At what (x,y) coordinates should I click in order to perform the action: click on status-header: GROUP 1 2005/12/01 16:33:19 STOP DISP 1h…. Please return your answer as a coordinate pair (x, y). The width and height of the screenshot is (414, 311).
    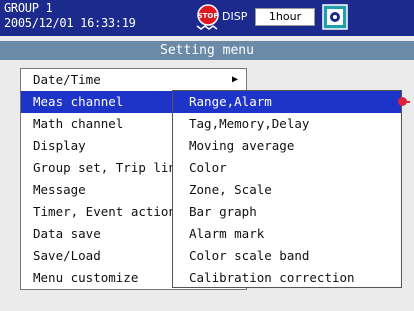
    Looking at the image, I should click on (207, 18).